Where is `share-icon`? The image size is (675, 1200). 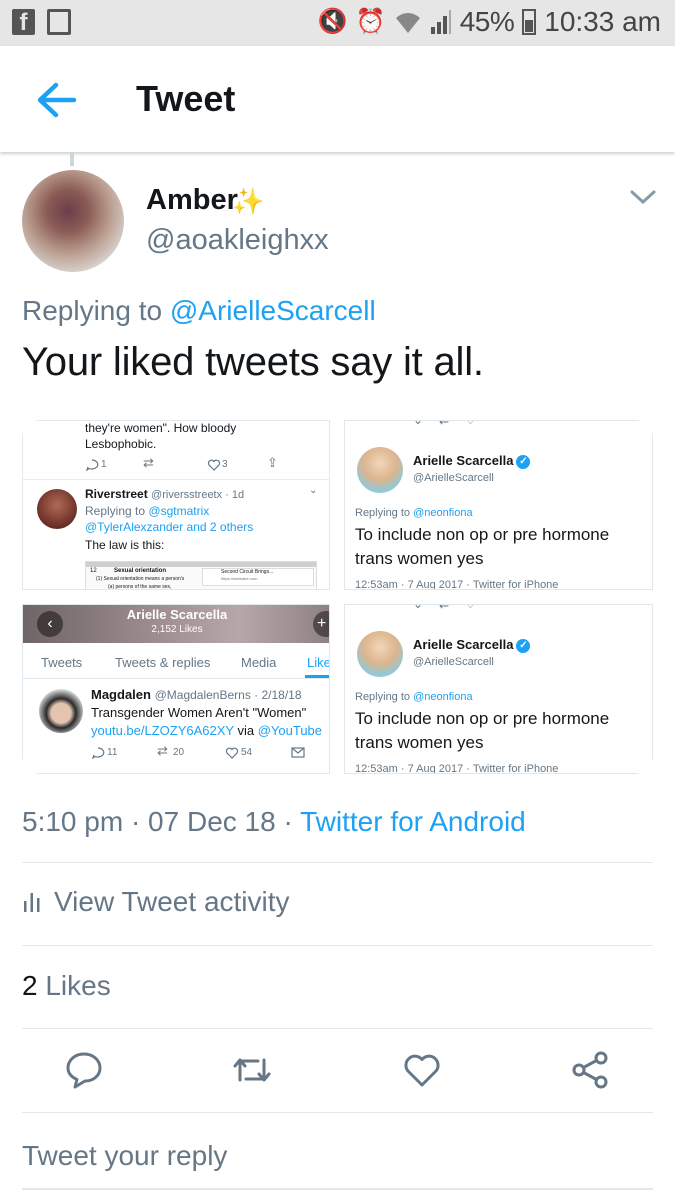 share-icon is located at coordinates (590, 1070).